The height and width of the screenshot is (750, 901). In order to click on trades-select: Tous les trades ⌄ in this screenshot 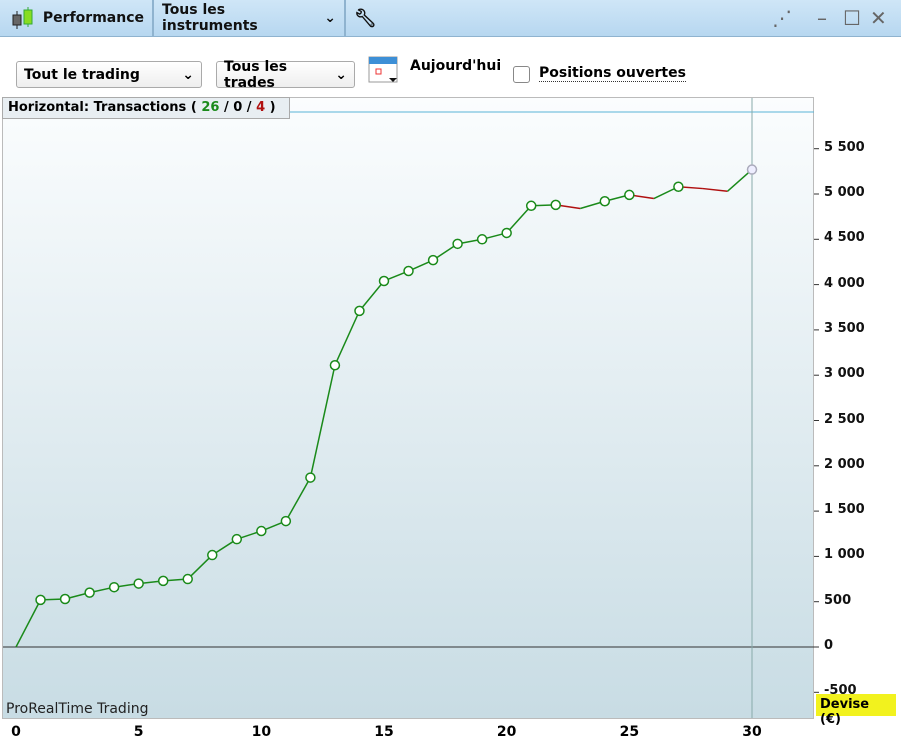, I will do `click(285, 74)`.